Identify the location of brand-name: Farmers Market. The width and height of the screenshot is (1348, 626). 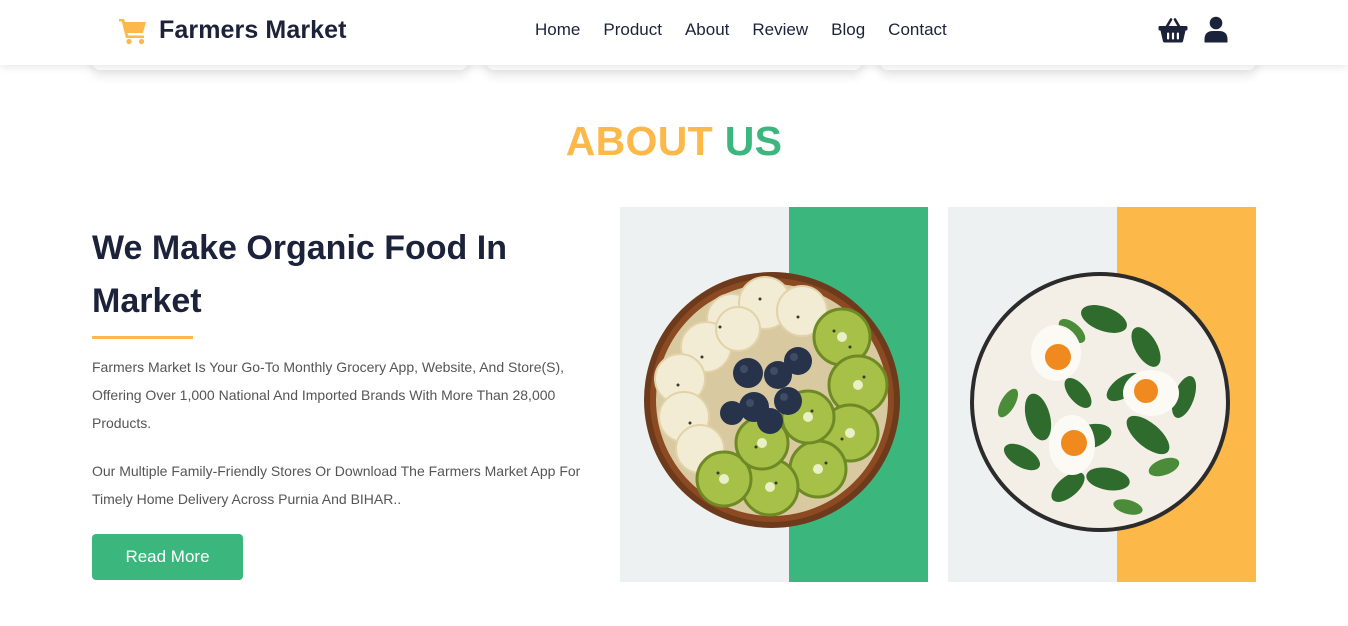
(253, 30).